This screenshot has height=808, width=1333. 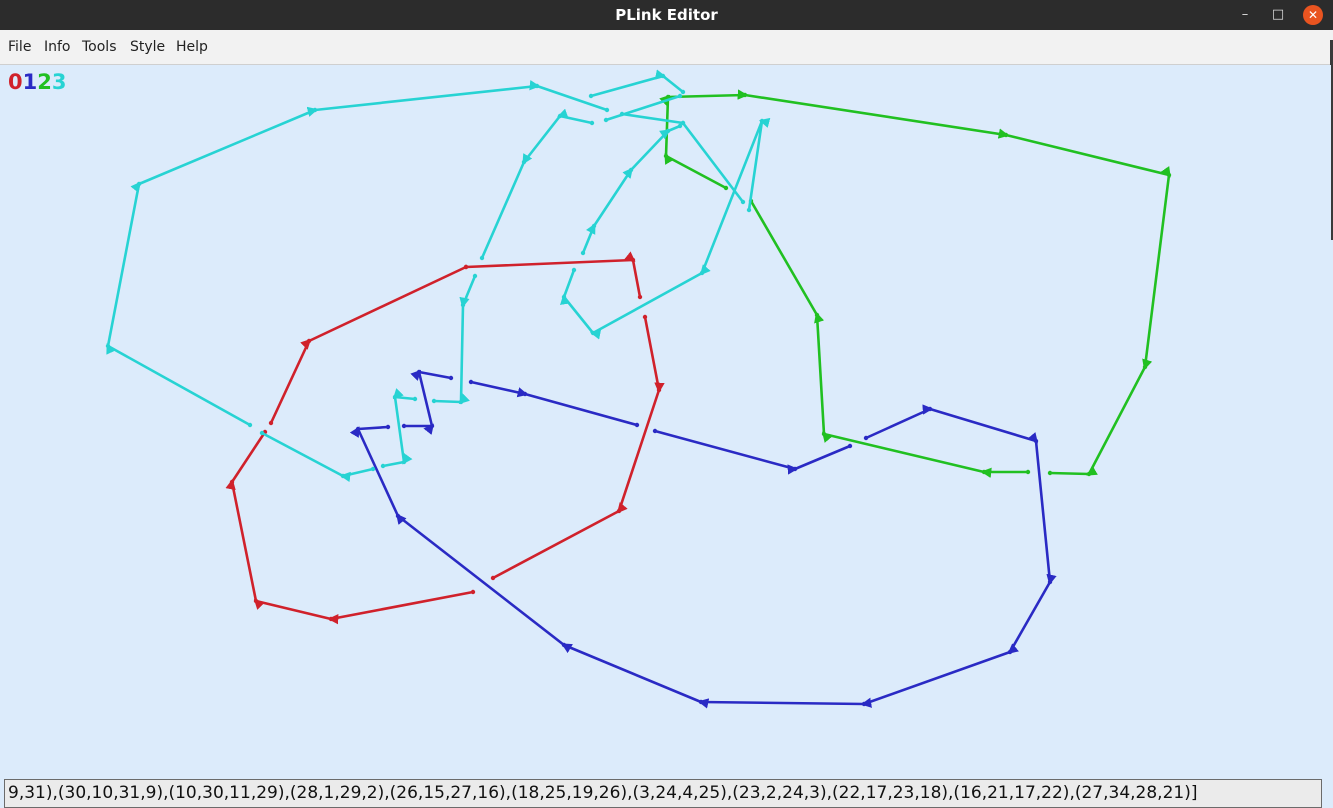 I want to click on component-label-0: 0, so click(x=15, y=82).